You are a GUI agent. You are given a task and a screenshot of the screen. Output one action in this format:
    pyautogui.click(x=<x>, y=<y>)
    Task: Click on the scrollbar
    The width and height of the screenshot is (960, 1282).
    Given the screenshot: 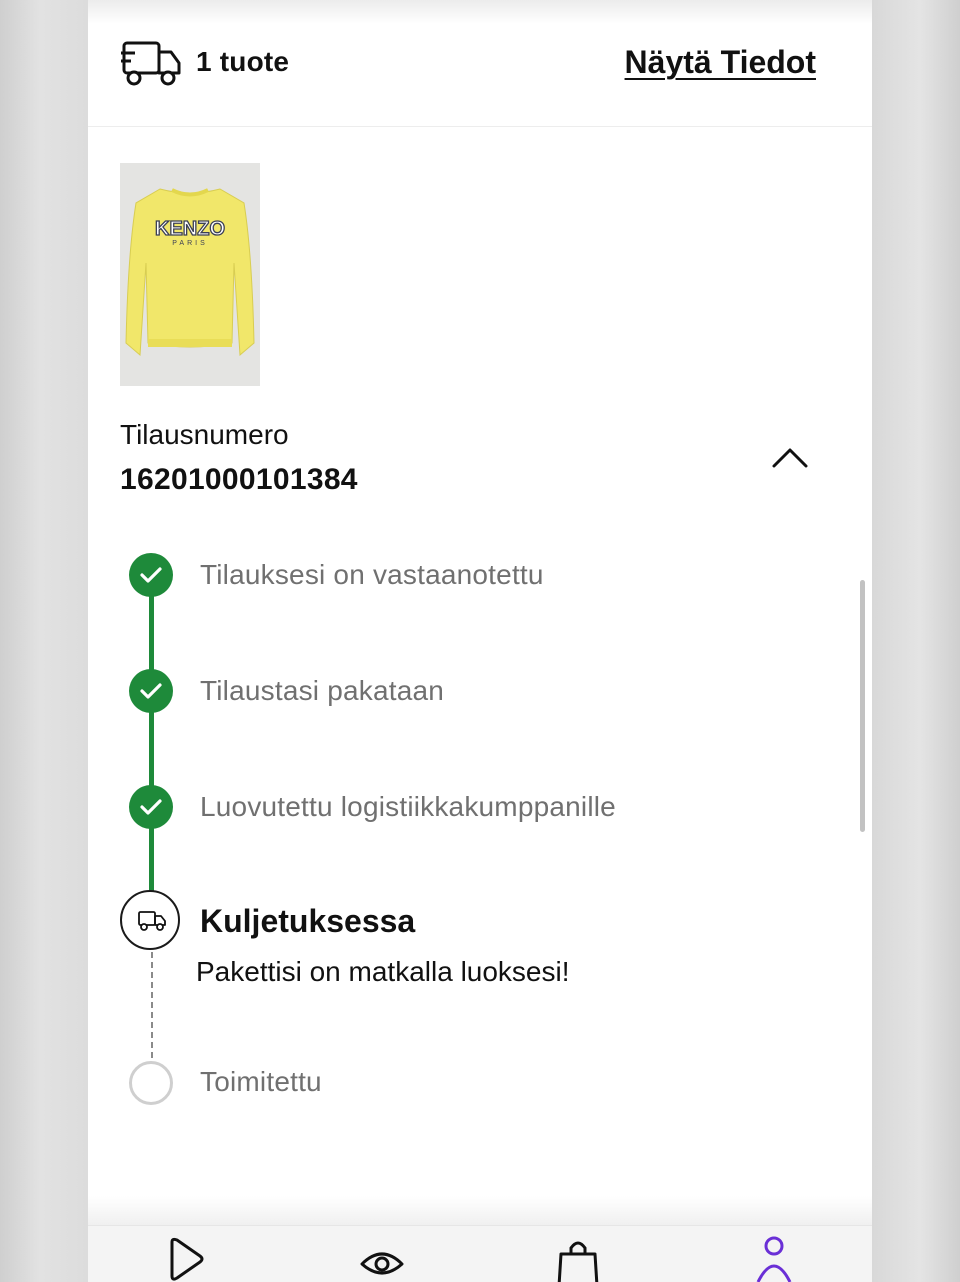 What is the action you would take?
    pyautogui.click(x=862, y=706)
    